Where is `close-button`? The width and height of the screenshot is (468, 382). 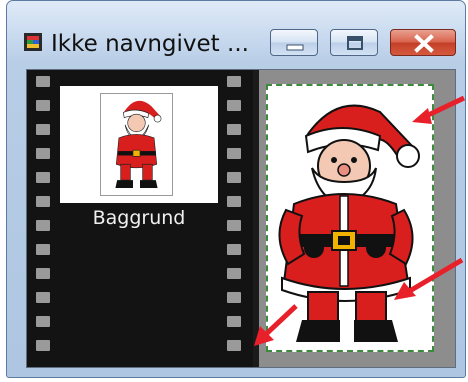 close-button is located at coordinates (423, 42).